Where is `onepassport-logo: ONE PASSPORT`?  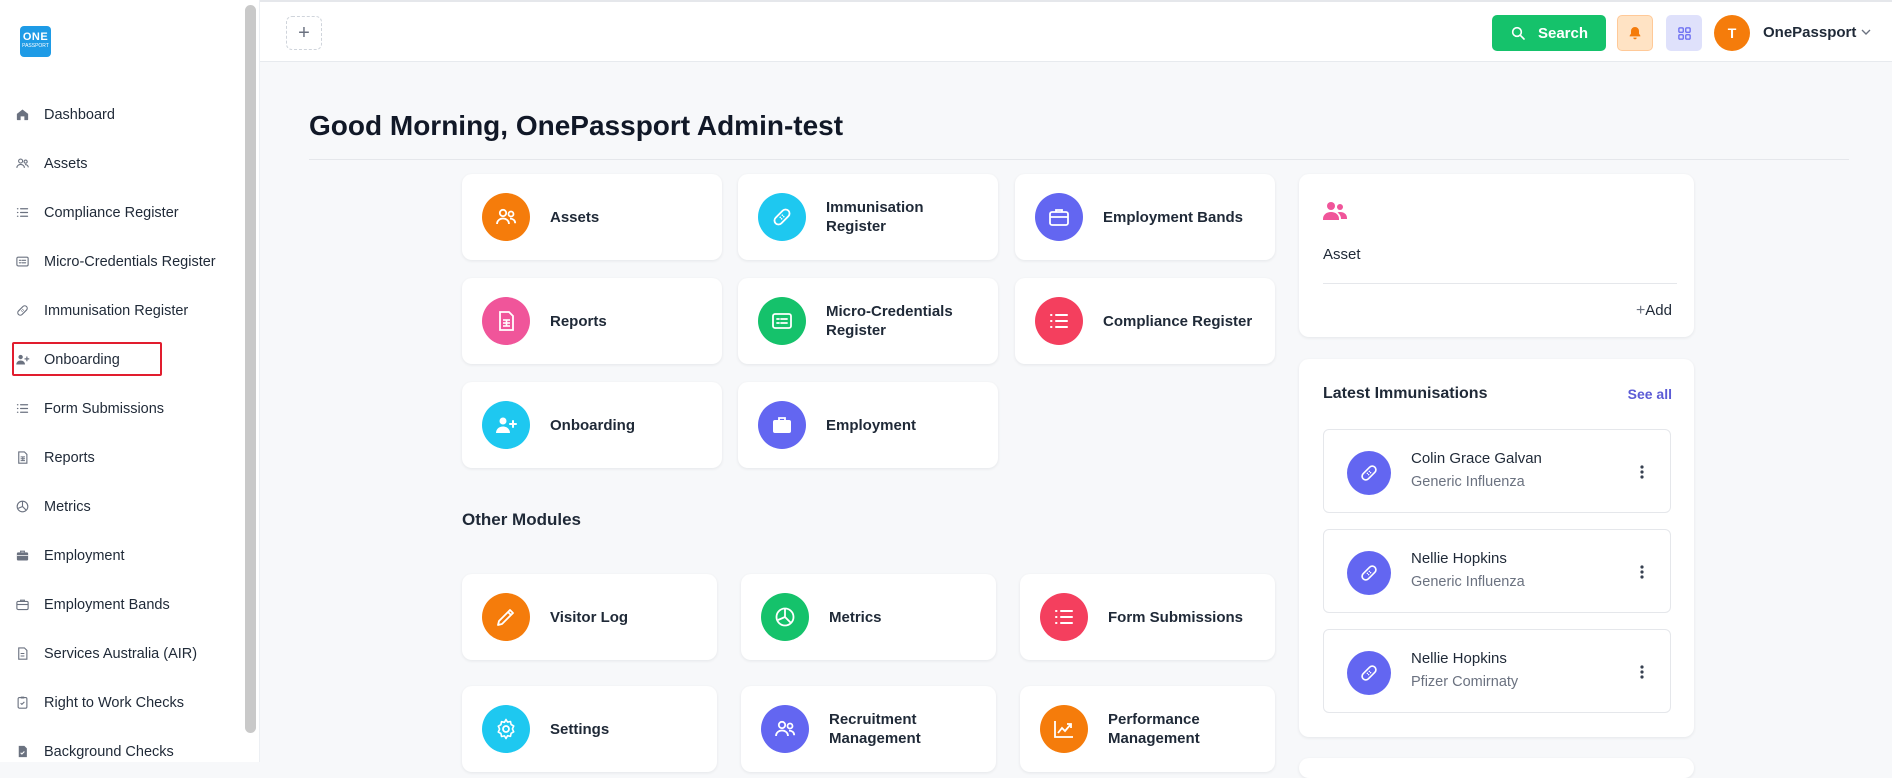
onepassport-logo: ONE PASSPORT is located at coordinates (35, 41).